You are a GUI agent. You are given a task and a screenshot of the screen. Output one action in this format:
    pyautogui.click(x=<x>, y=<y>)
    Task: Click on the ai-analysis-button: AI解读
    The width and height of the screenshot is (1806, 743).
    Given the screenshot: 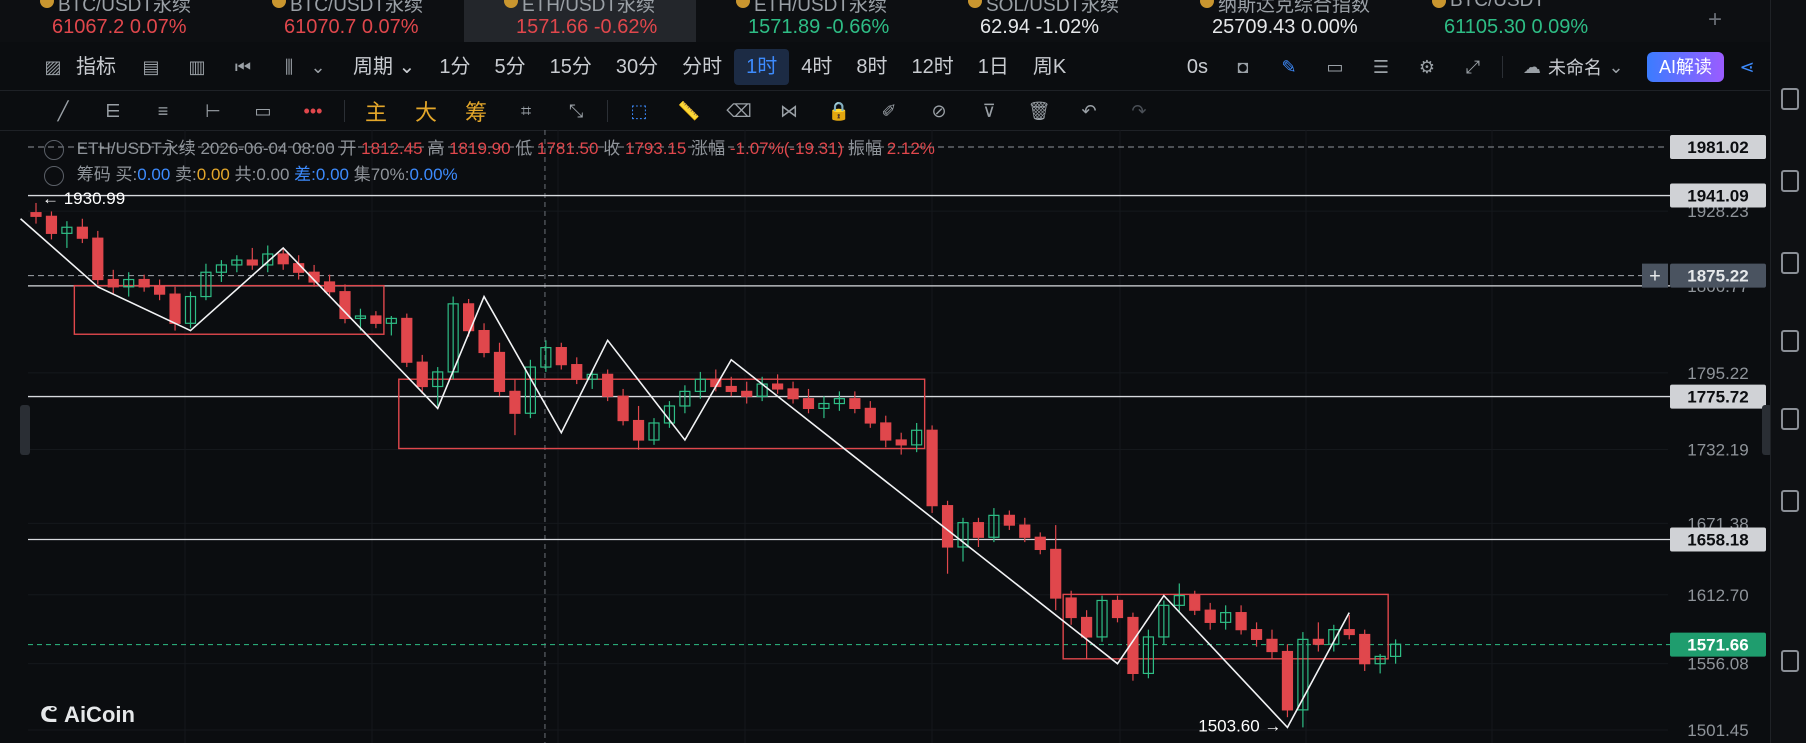 What is the action you would take?
    pyautogui.click(x=1685, y=67)
    